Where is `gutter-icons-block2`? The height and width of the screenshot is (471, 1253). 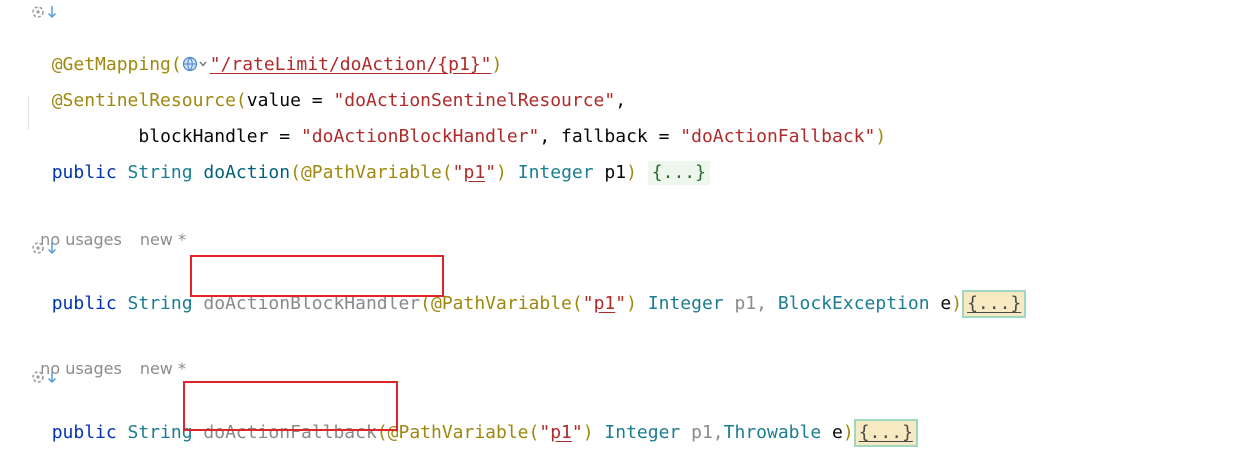 gutter-icons-block2 is located at coordinates (43, 248).